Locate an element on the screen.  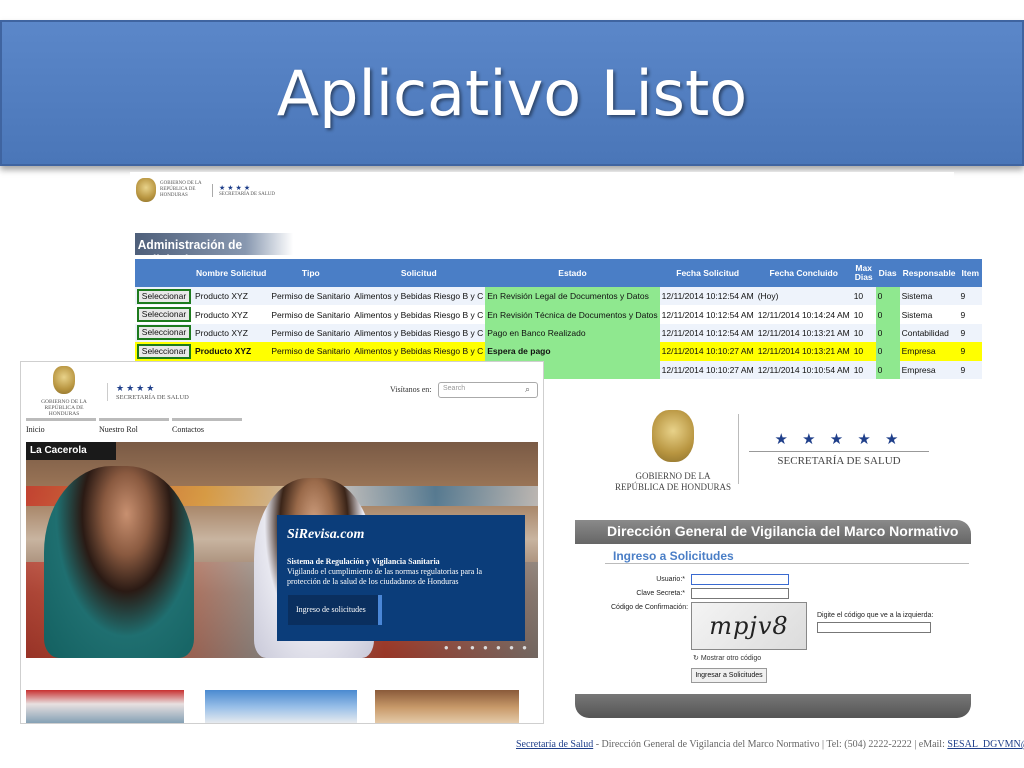
captcha-label: Código de Confirmación: is located at coordinates (650, 607).